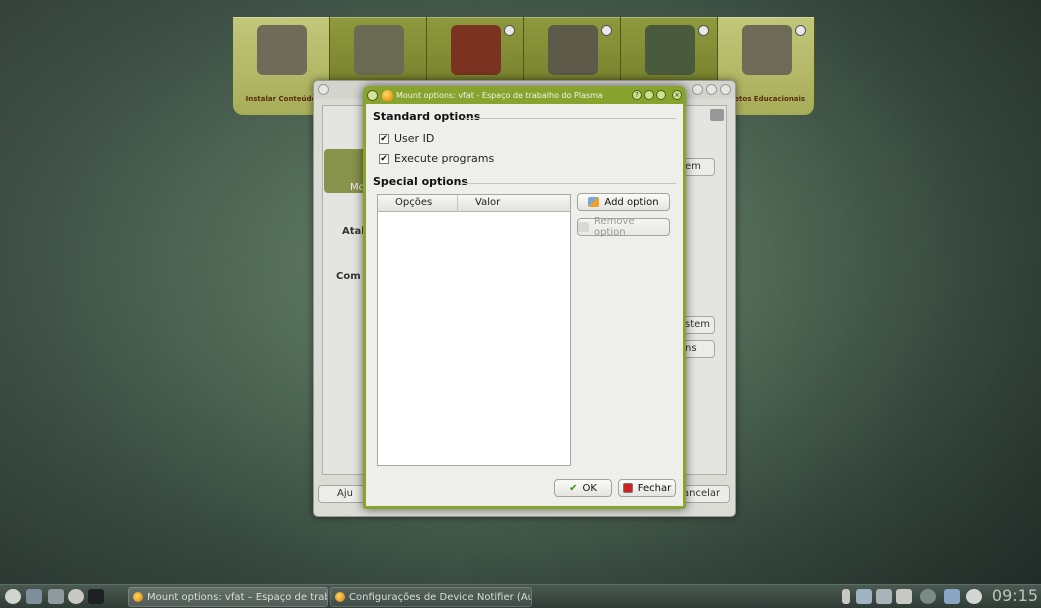 The width and height of the screenshot is (1041, 608). I want to click on install-content-icon, so click(282, 50).